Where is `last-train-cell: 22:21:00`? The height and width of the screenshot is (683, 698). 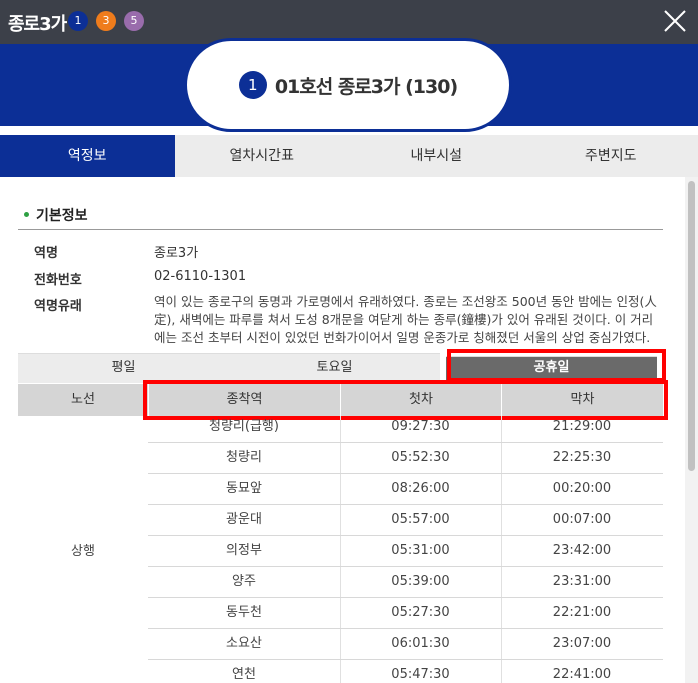 last-train-cell: 22:21:00 is located at coordinates (582, 612).